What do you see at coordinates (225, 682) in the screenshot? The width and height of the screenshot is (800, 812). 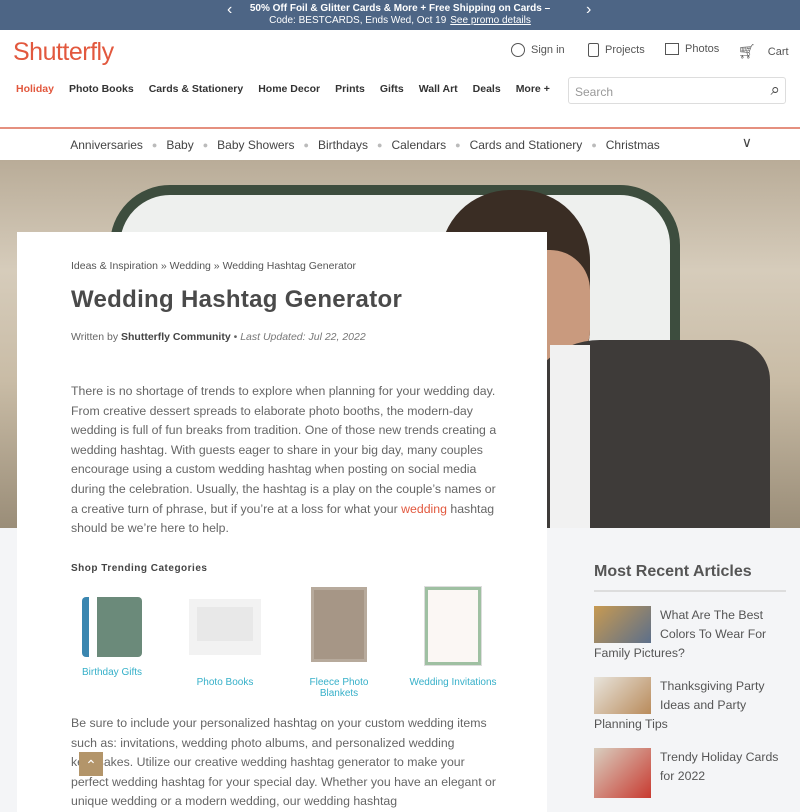 I see `product-label: Photo Books` at bounding box center [225, 682].